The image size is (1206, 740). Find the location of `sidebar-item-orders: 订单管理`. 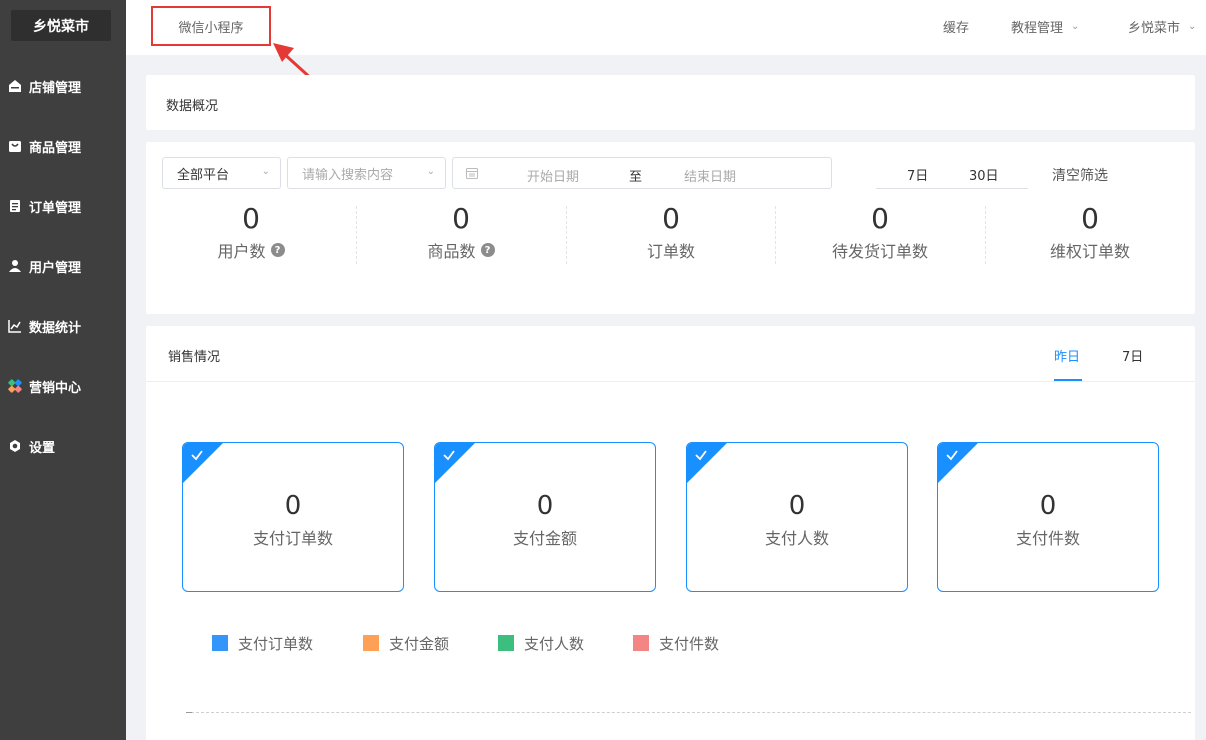

sidebar-item-orders: 订单管理 is located at coordinates (63, 206).